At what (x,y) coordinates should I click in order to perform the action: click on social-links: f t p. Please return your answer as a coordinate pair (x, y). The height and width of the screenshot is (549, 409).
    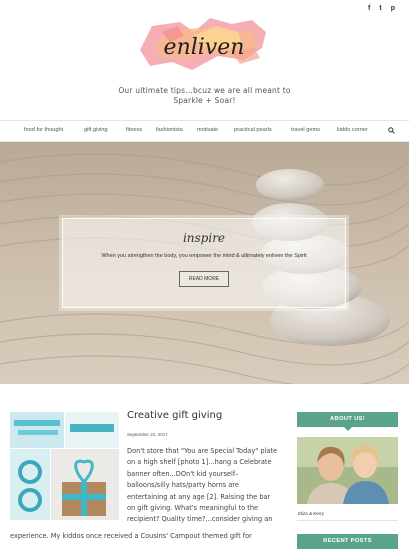
    Looking at the image, I should click on (381, 8).